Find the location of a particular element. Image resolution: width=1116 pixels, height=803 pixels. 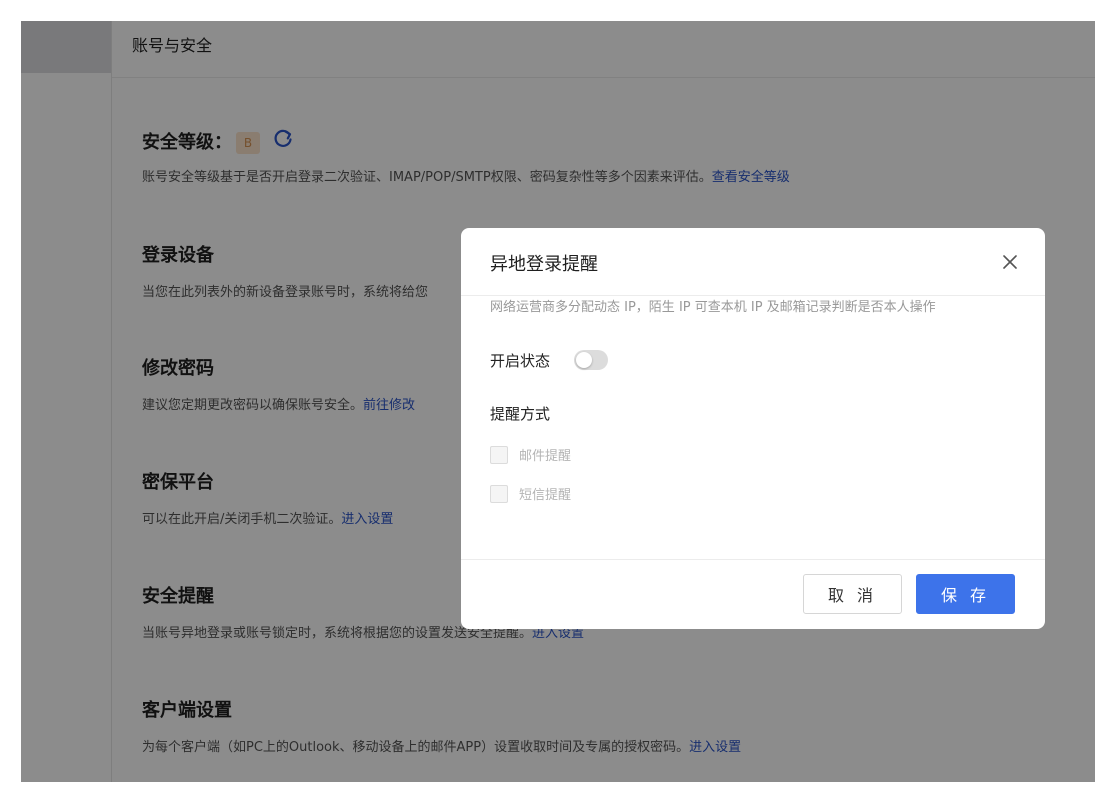

sms-alert-option: 短信提醒 is located at coordinates (530, 493).